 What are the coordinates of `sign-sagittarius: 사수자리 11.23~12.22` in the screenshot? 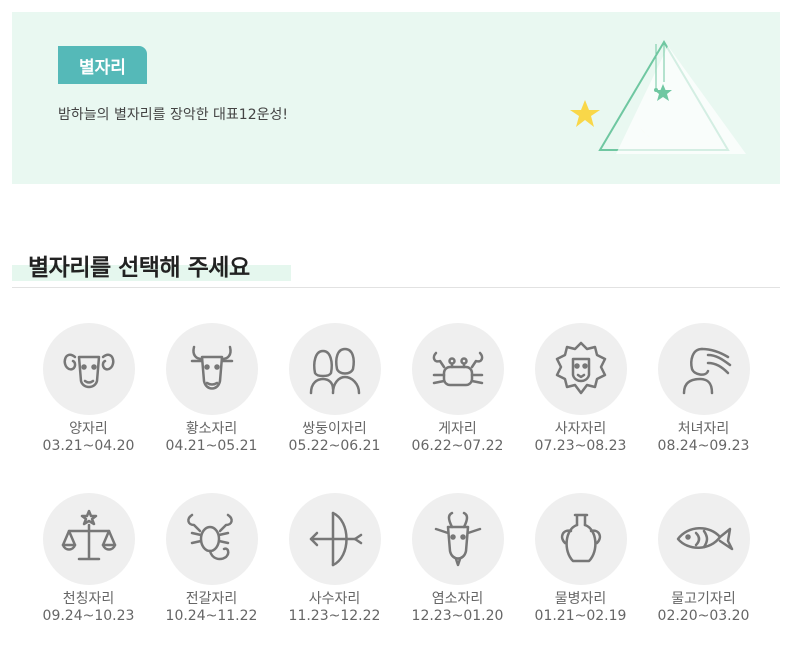 It's located at (334, 559).